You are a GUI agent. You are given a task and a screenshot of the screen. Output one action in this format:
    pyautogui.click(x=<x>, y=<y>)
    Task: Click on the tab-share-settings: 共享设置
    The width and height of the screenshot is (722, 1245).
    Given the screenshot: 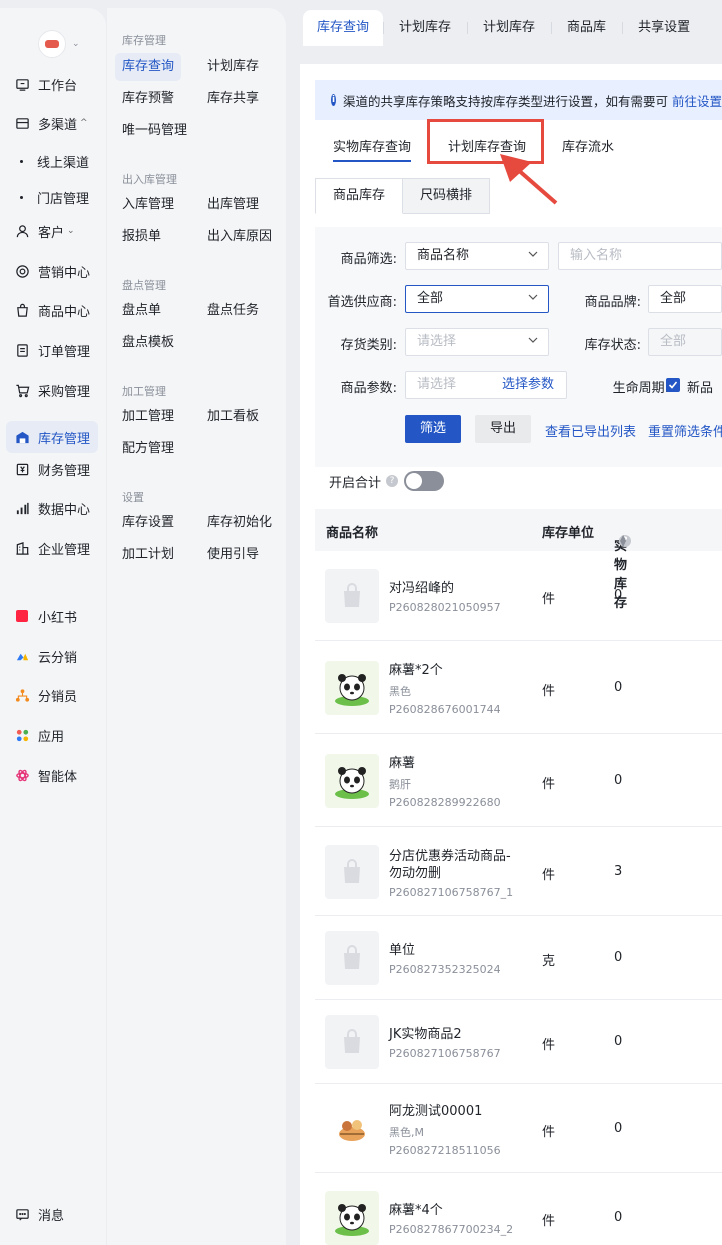 What is the action you would take?
    pyautogui.click(x=664, y=28)
    